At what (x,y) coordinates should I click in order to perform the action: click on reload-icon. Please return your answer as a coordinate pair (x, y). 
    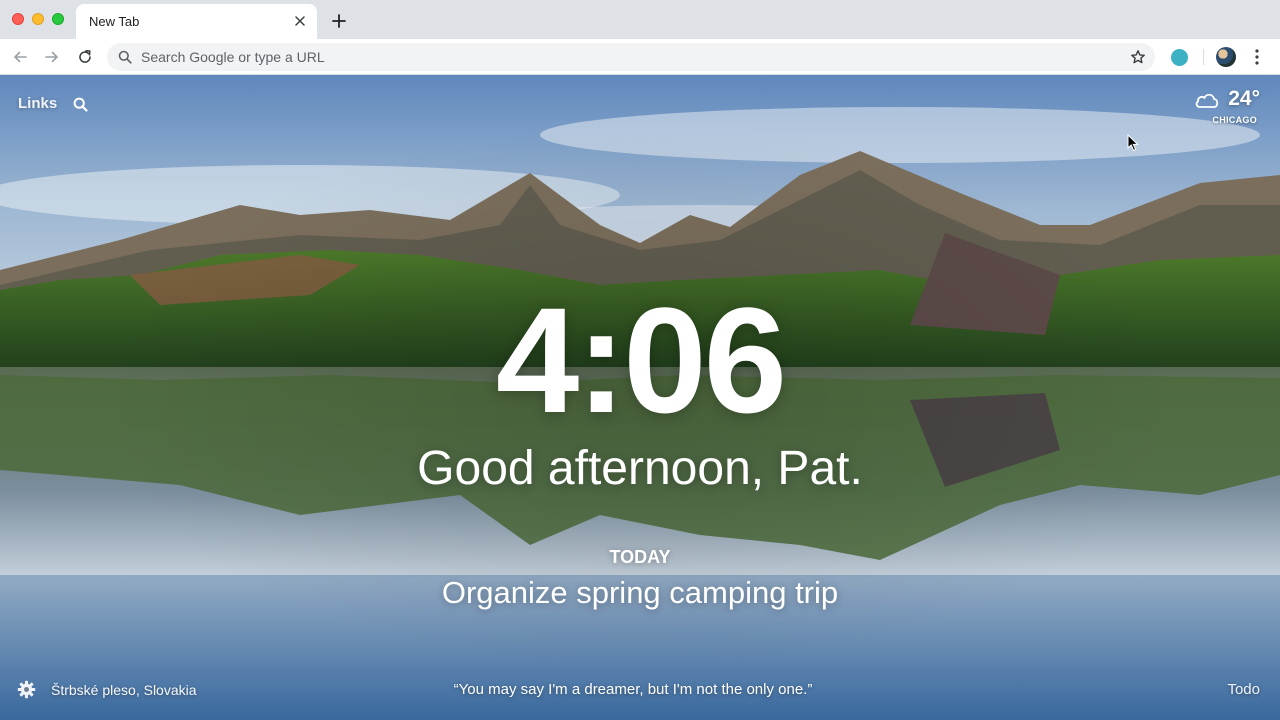
    Looking at the image, I should click on (85, 56).